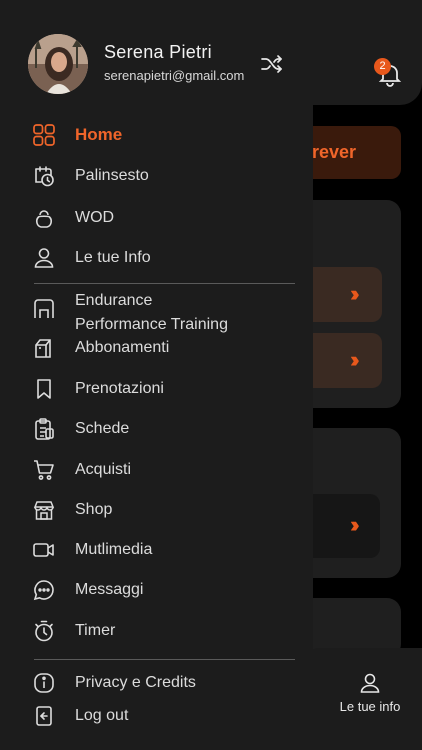 The height and width of the screenshot is (750, 422). Describe the element at coordinates (95, 217) in the screenshot. I see `menu-label: WOD` at that location.